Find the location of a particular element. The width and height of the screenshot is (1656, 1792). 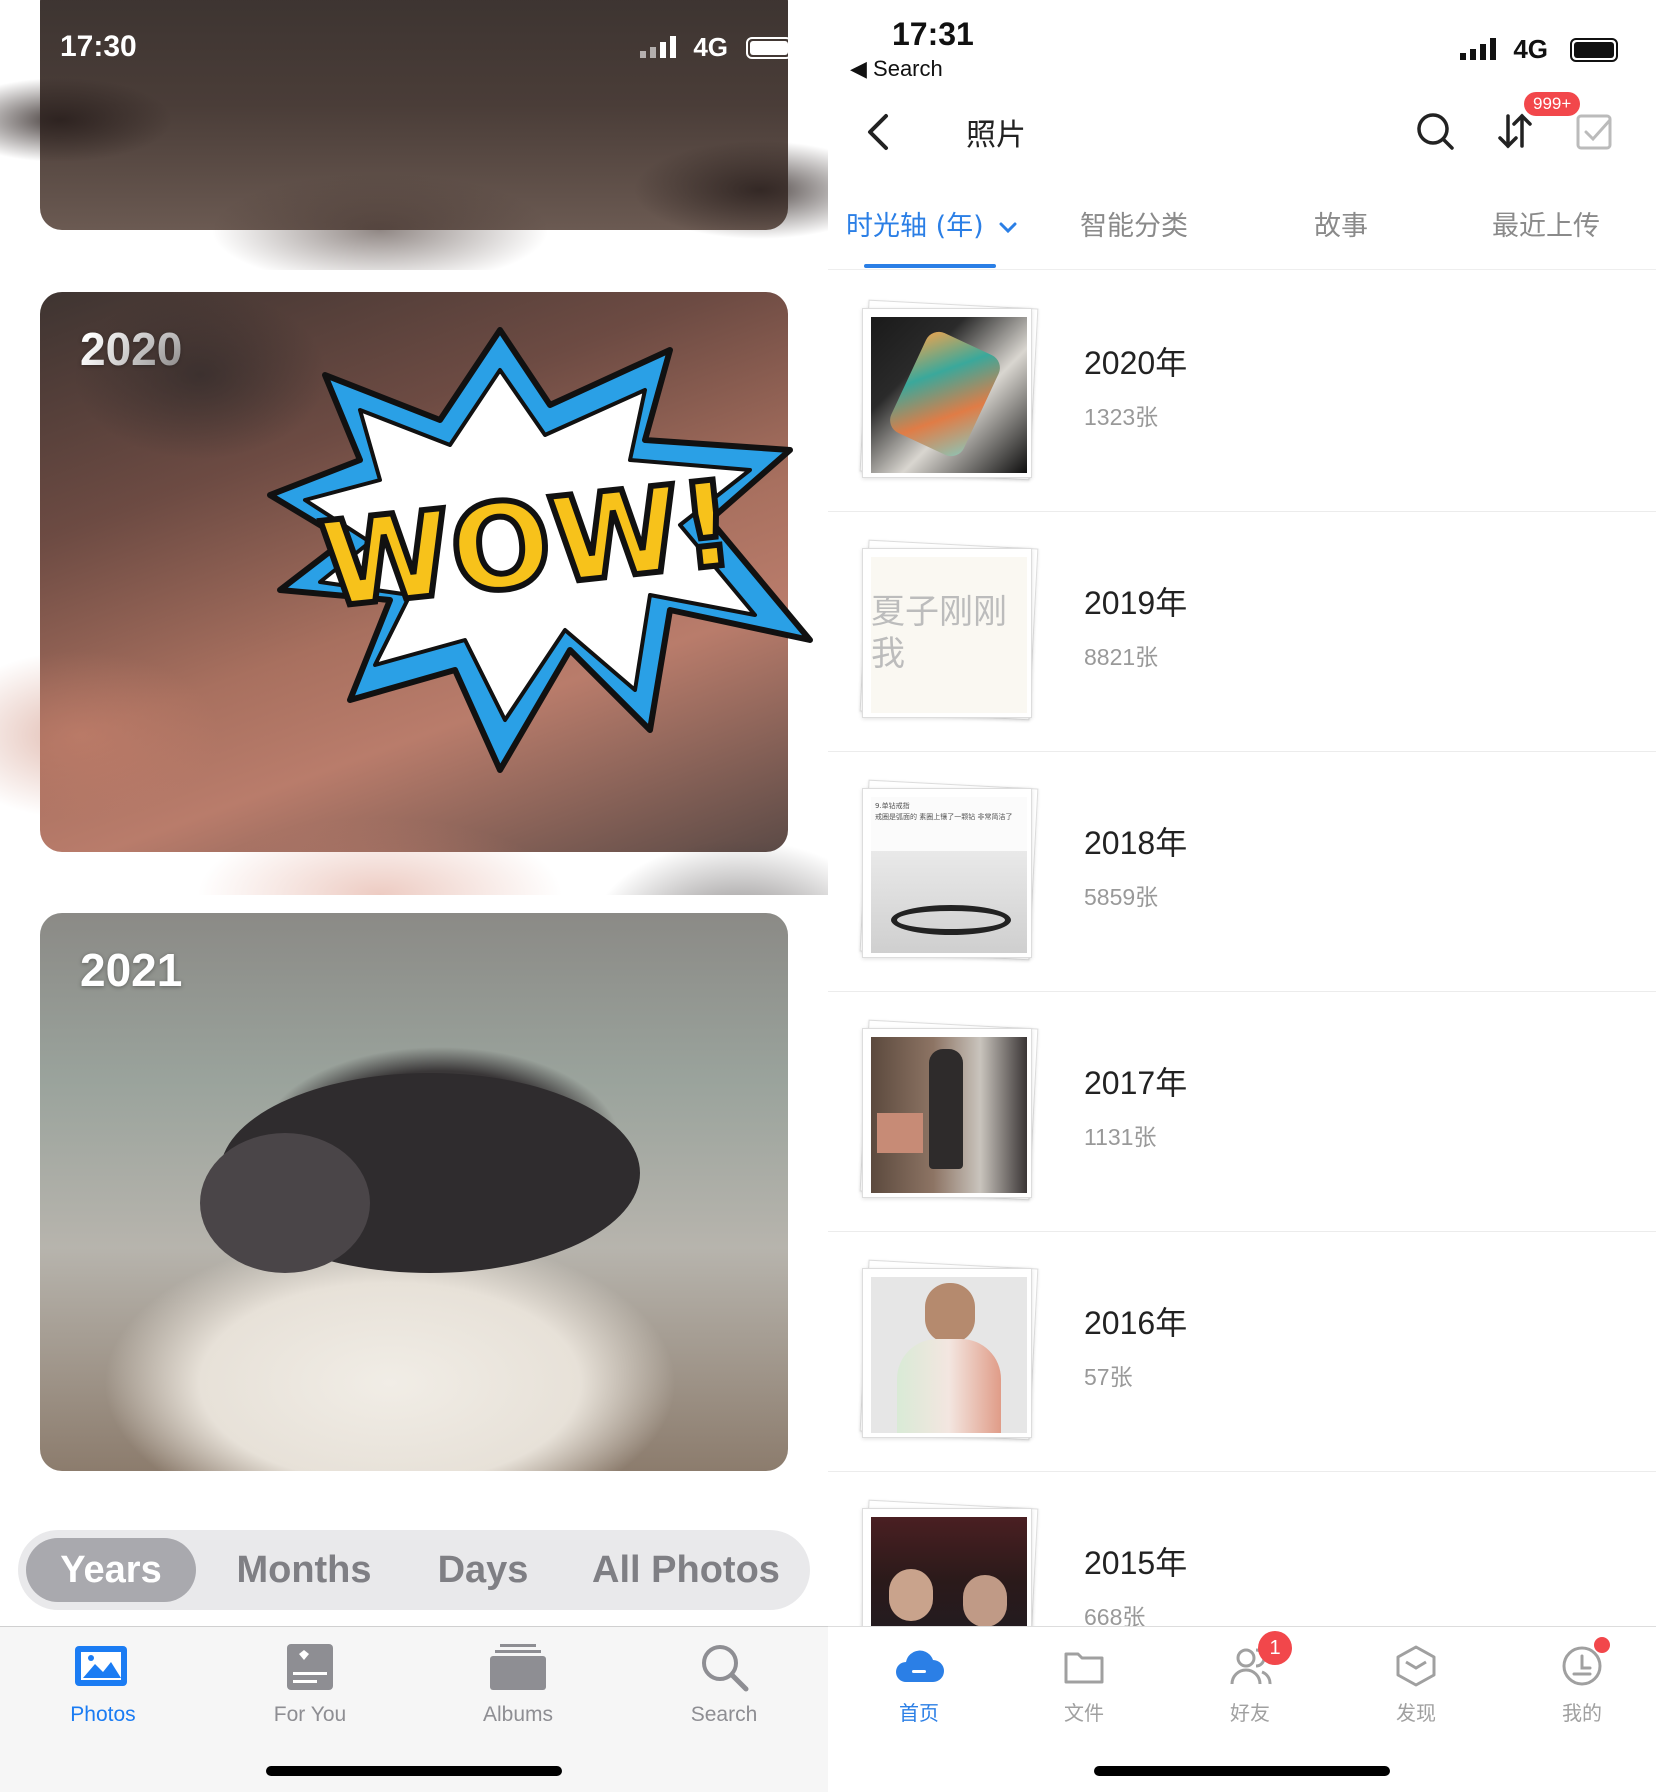

tab-label: 首页 is located at coordinates (919, 1713).